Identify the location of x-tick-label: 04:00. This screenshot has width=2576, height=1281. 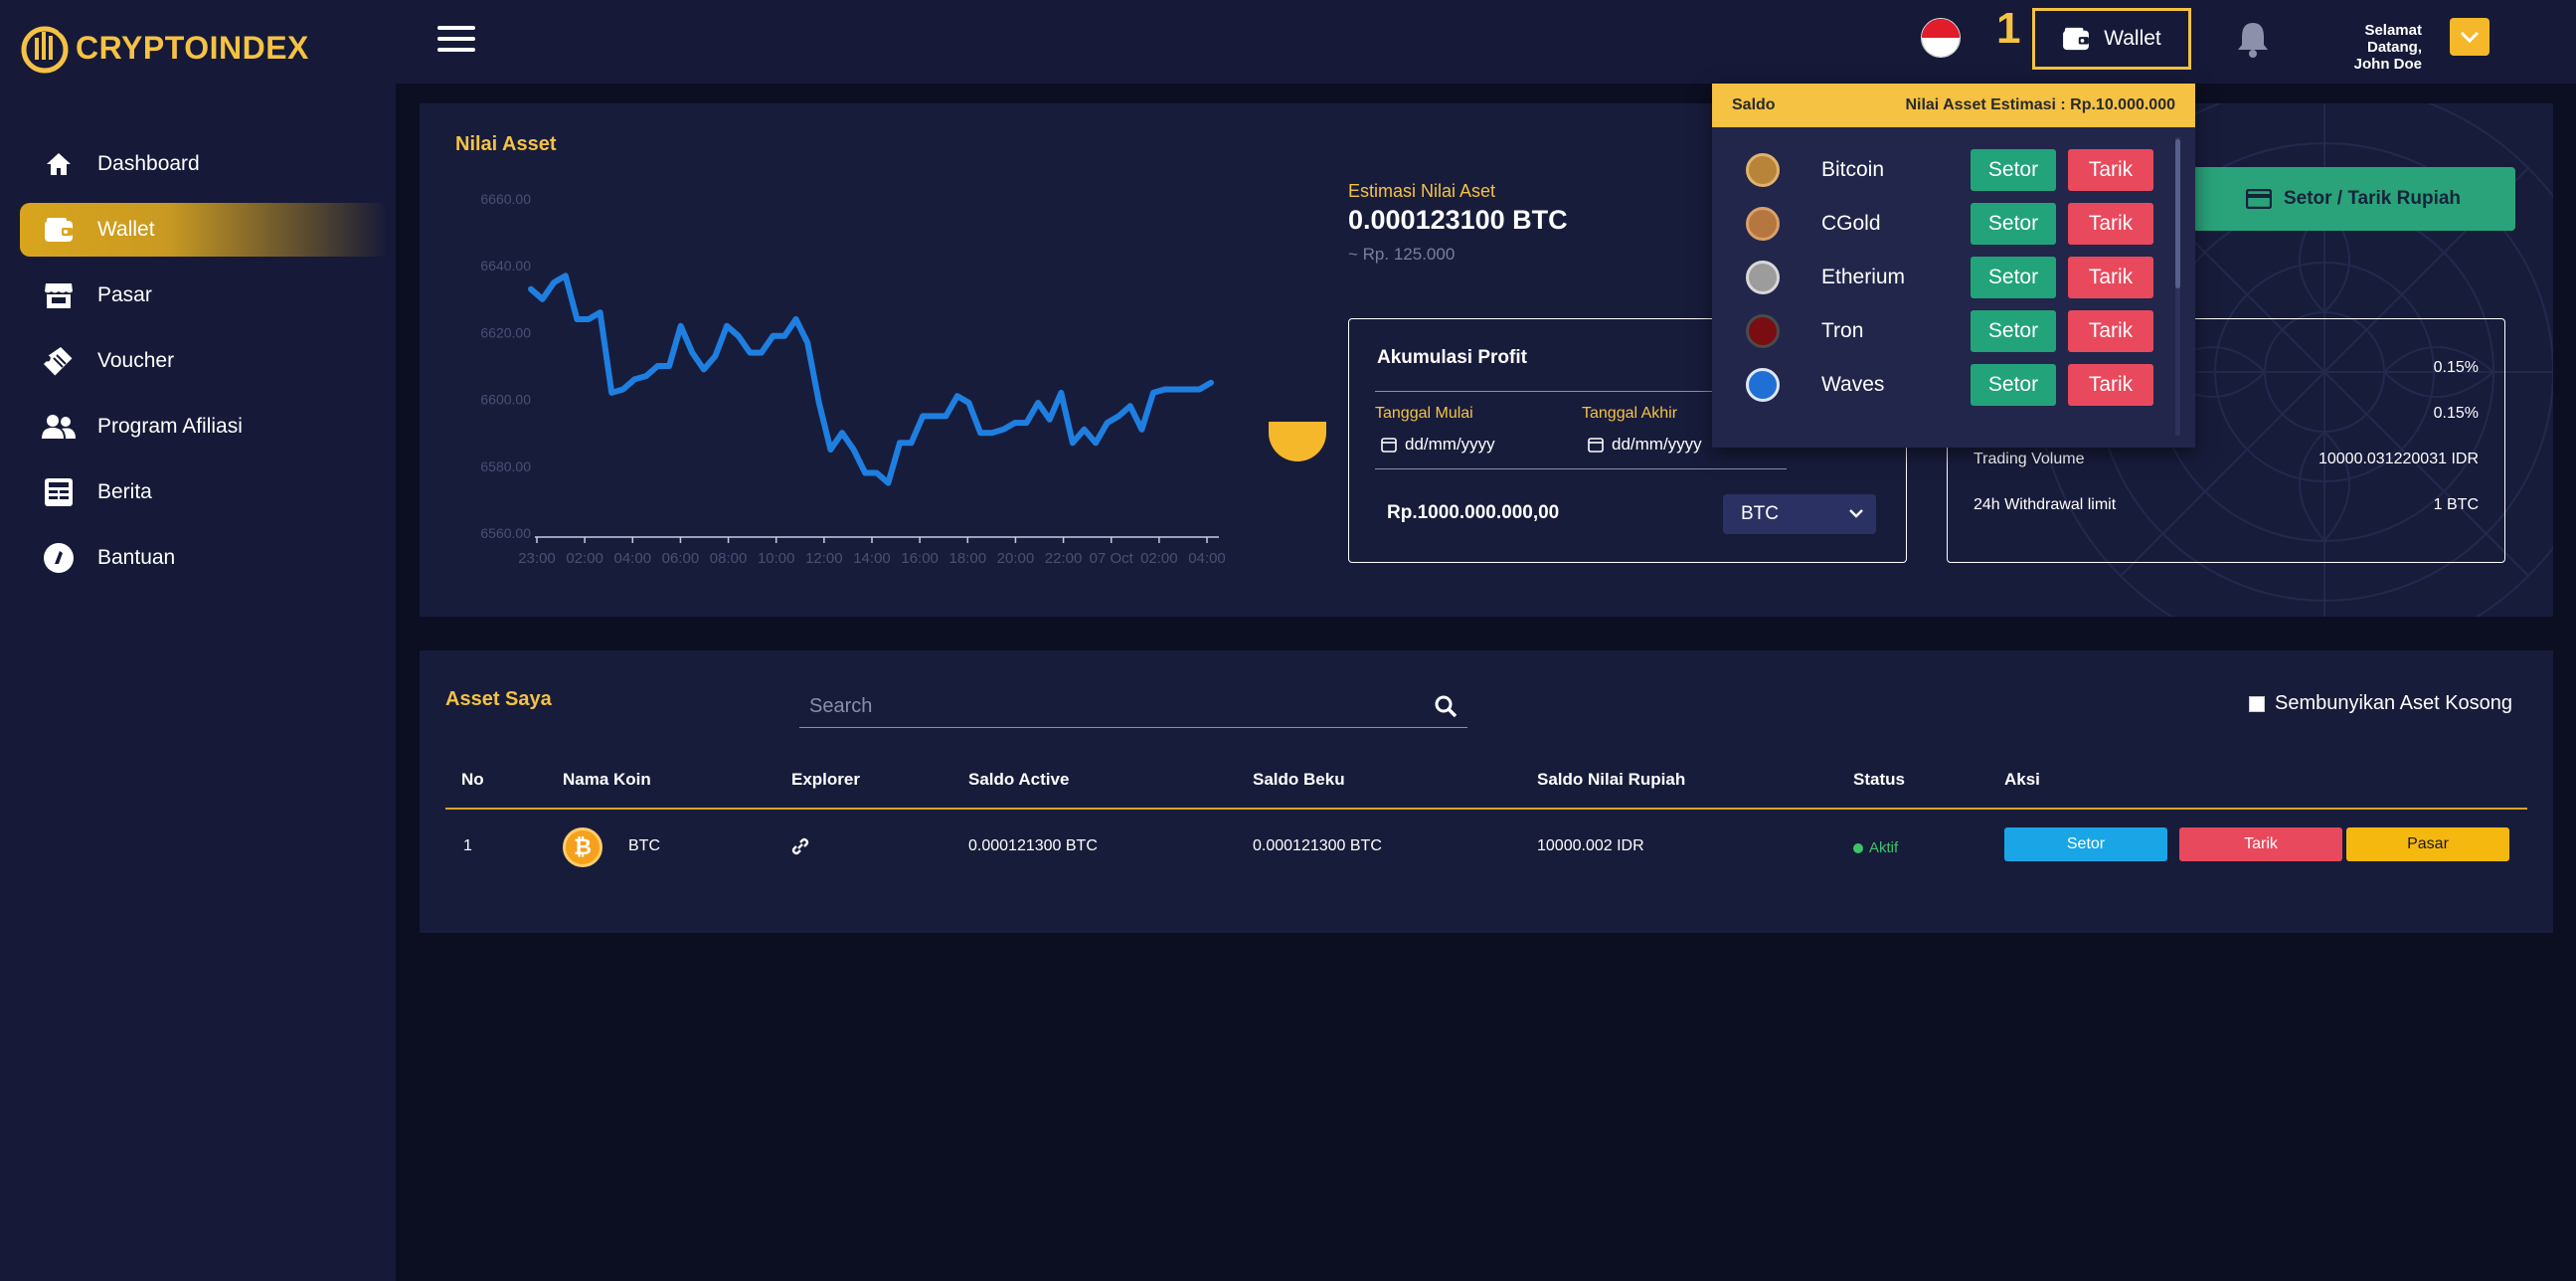
(633, 558).